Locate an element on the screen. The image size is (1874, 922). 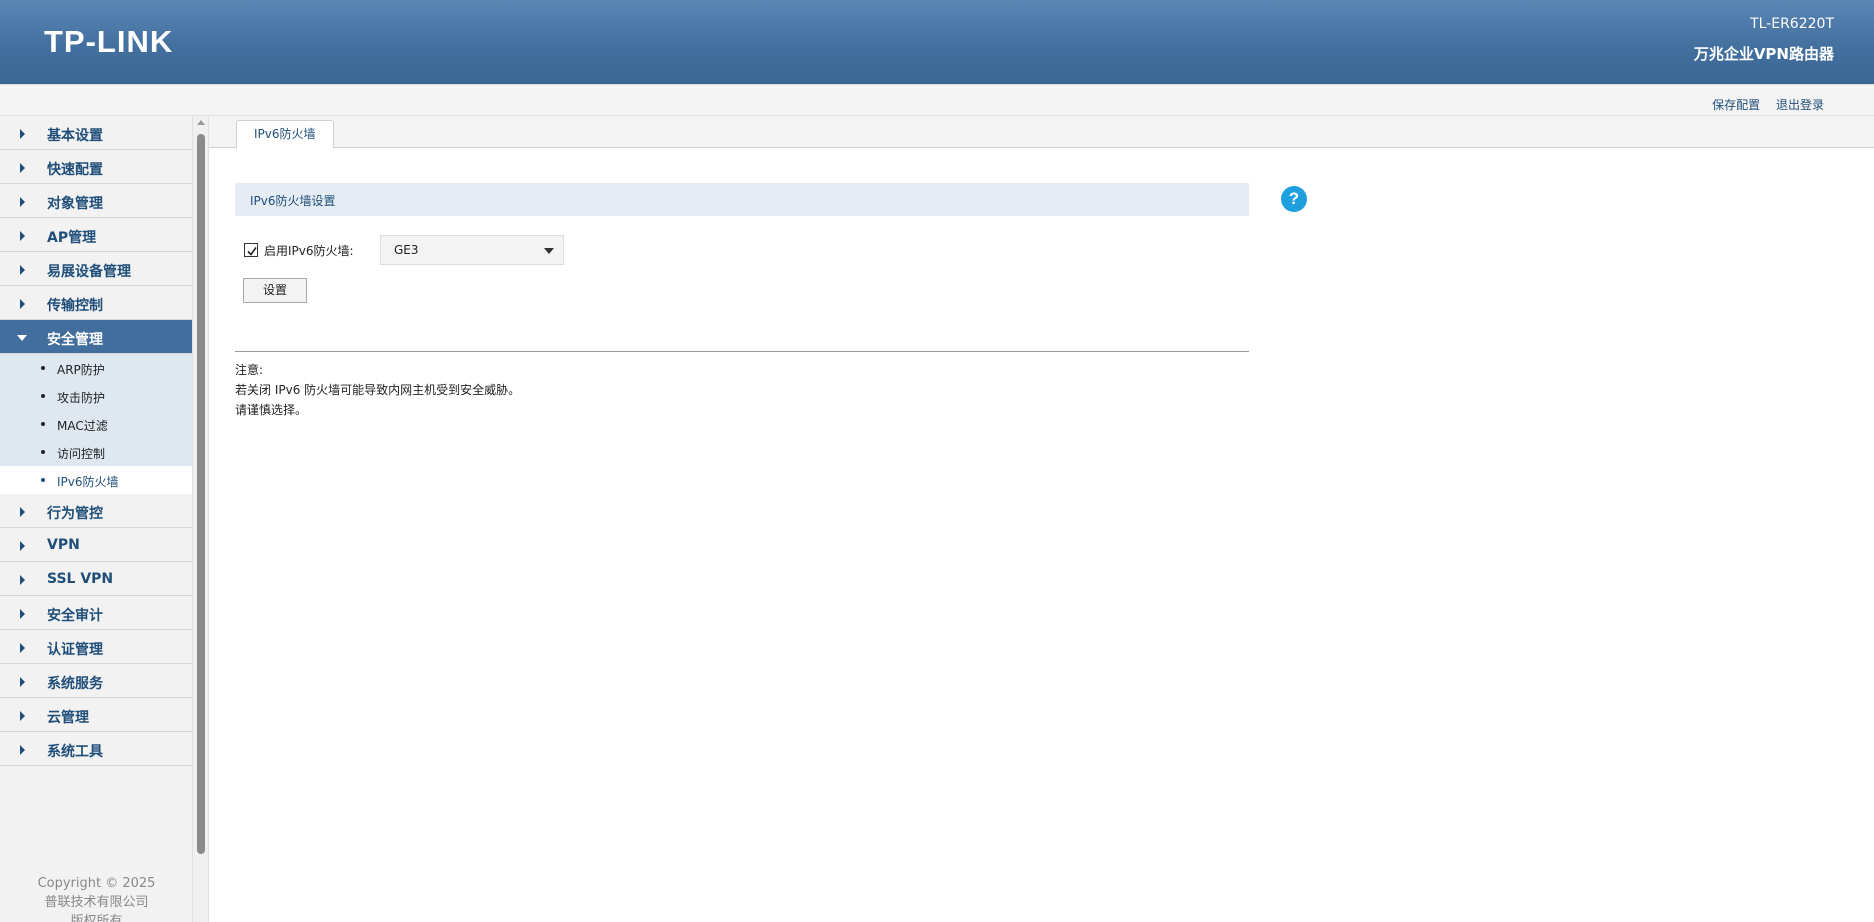
copyright-text: Copyright © 2025 普联技术有限公司 版权所有 is located at coordinates (96, 899).